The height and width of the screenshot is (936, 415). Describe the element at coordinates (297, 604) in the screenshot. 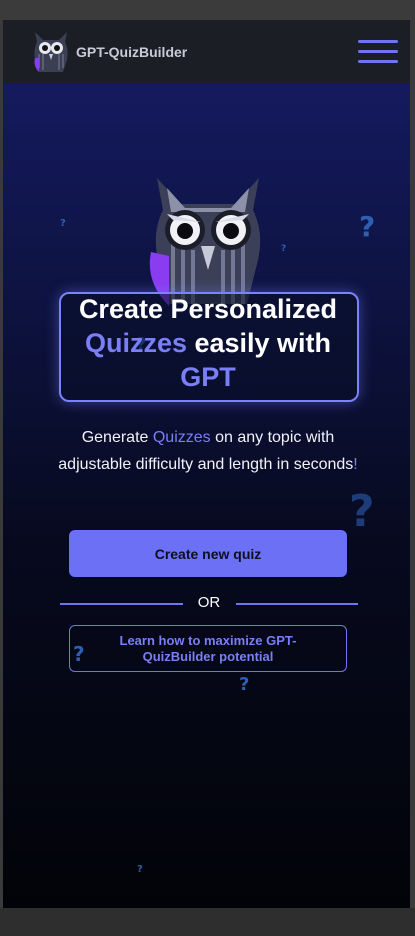

I see `divider-line-right` at that location.